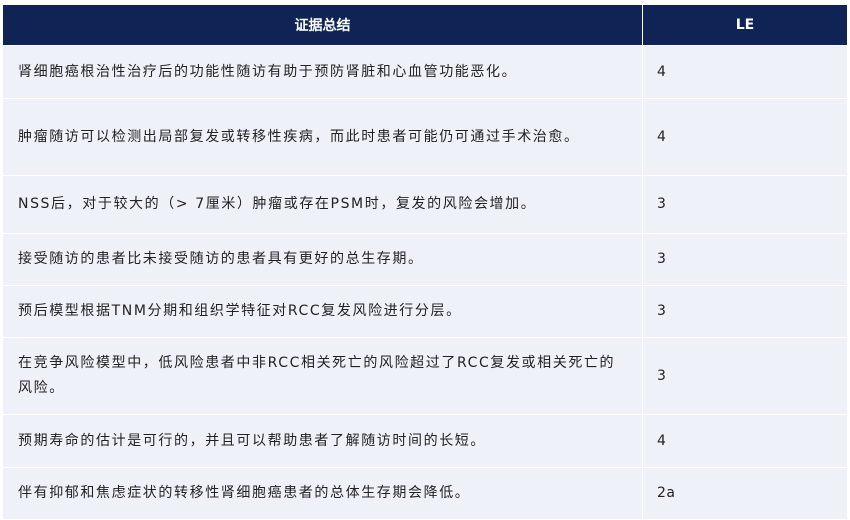 This screenshot has height=520, width=850. Describe the element at coordinates (323, 204) in the screenshot. I see `evidence-summary-cell: NSS后，对于较大的（> 7厘米）肿瘤或存在PSM时，复发的风险会增加。` at that location.